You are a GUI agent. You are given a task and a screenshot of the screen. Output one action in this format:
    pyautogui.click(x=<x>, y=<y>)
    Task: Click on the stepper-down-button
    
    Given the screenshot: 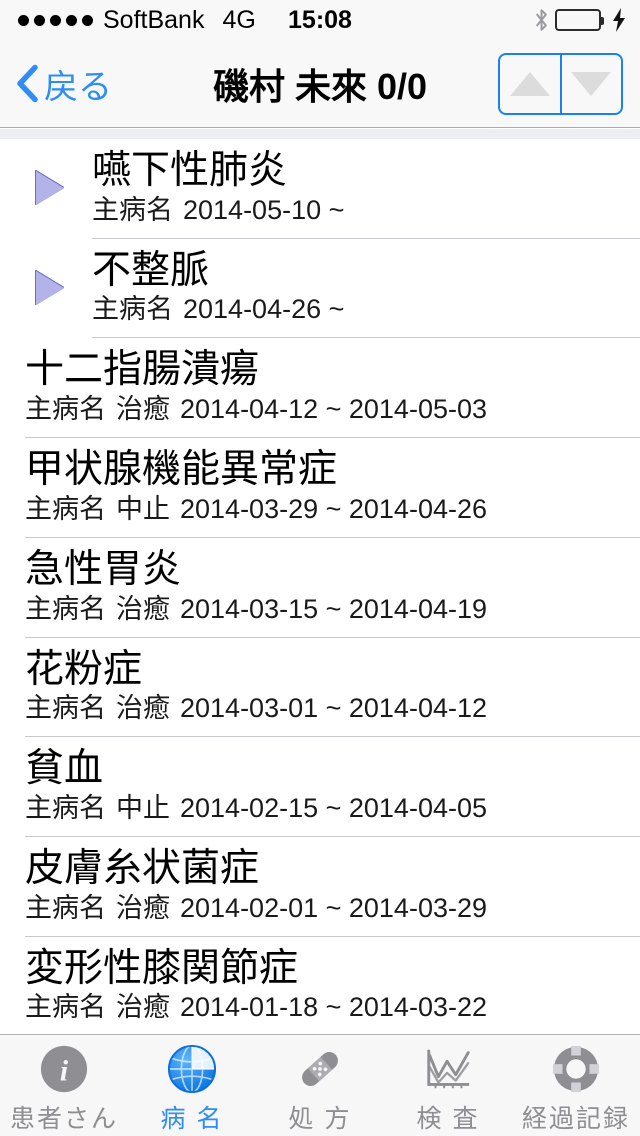 What is the action you would take?
    pyautogui.click(x=590, y=83)
    